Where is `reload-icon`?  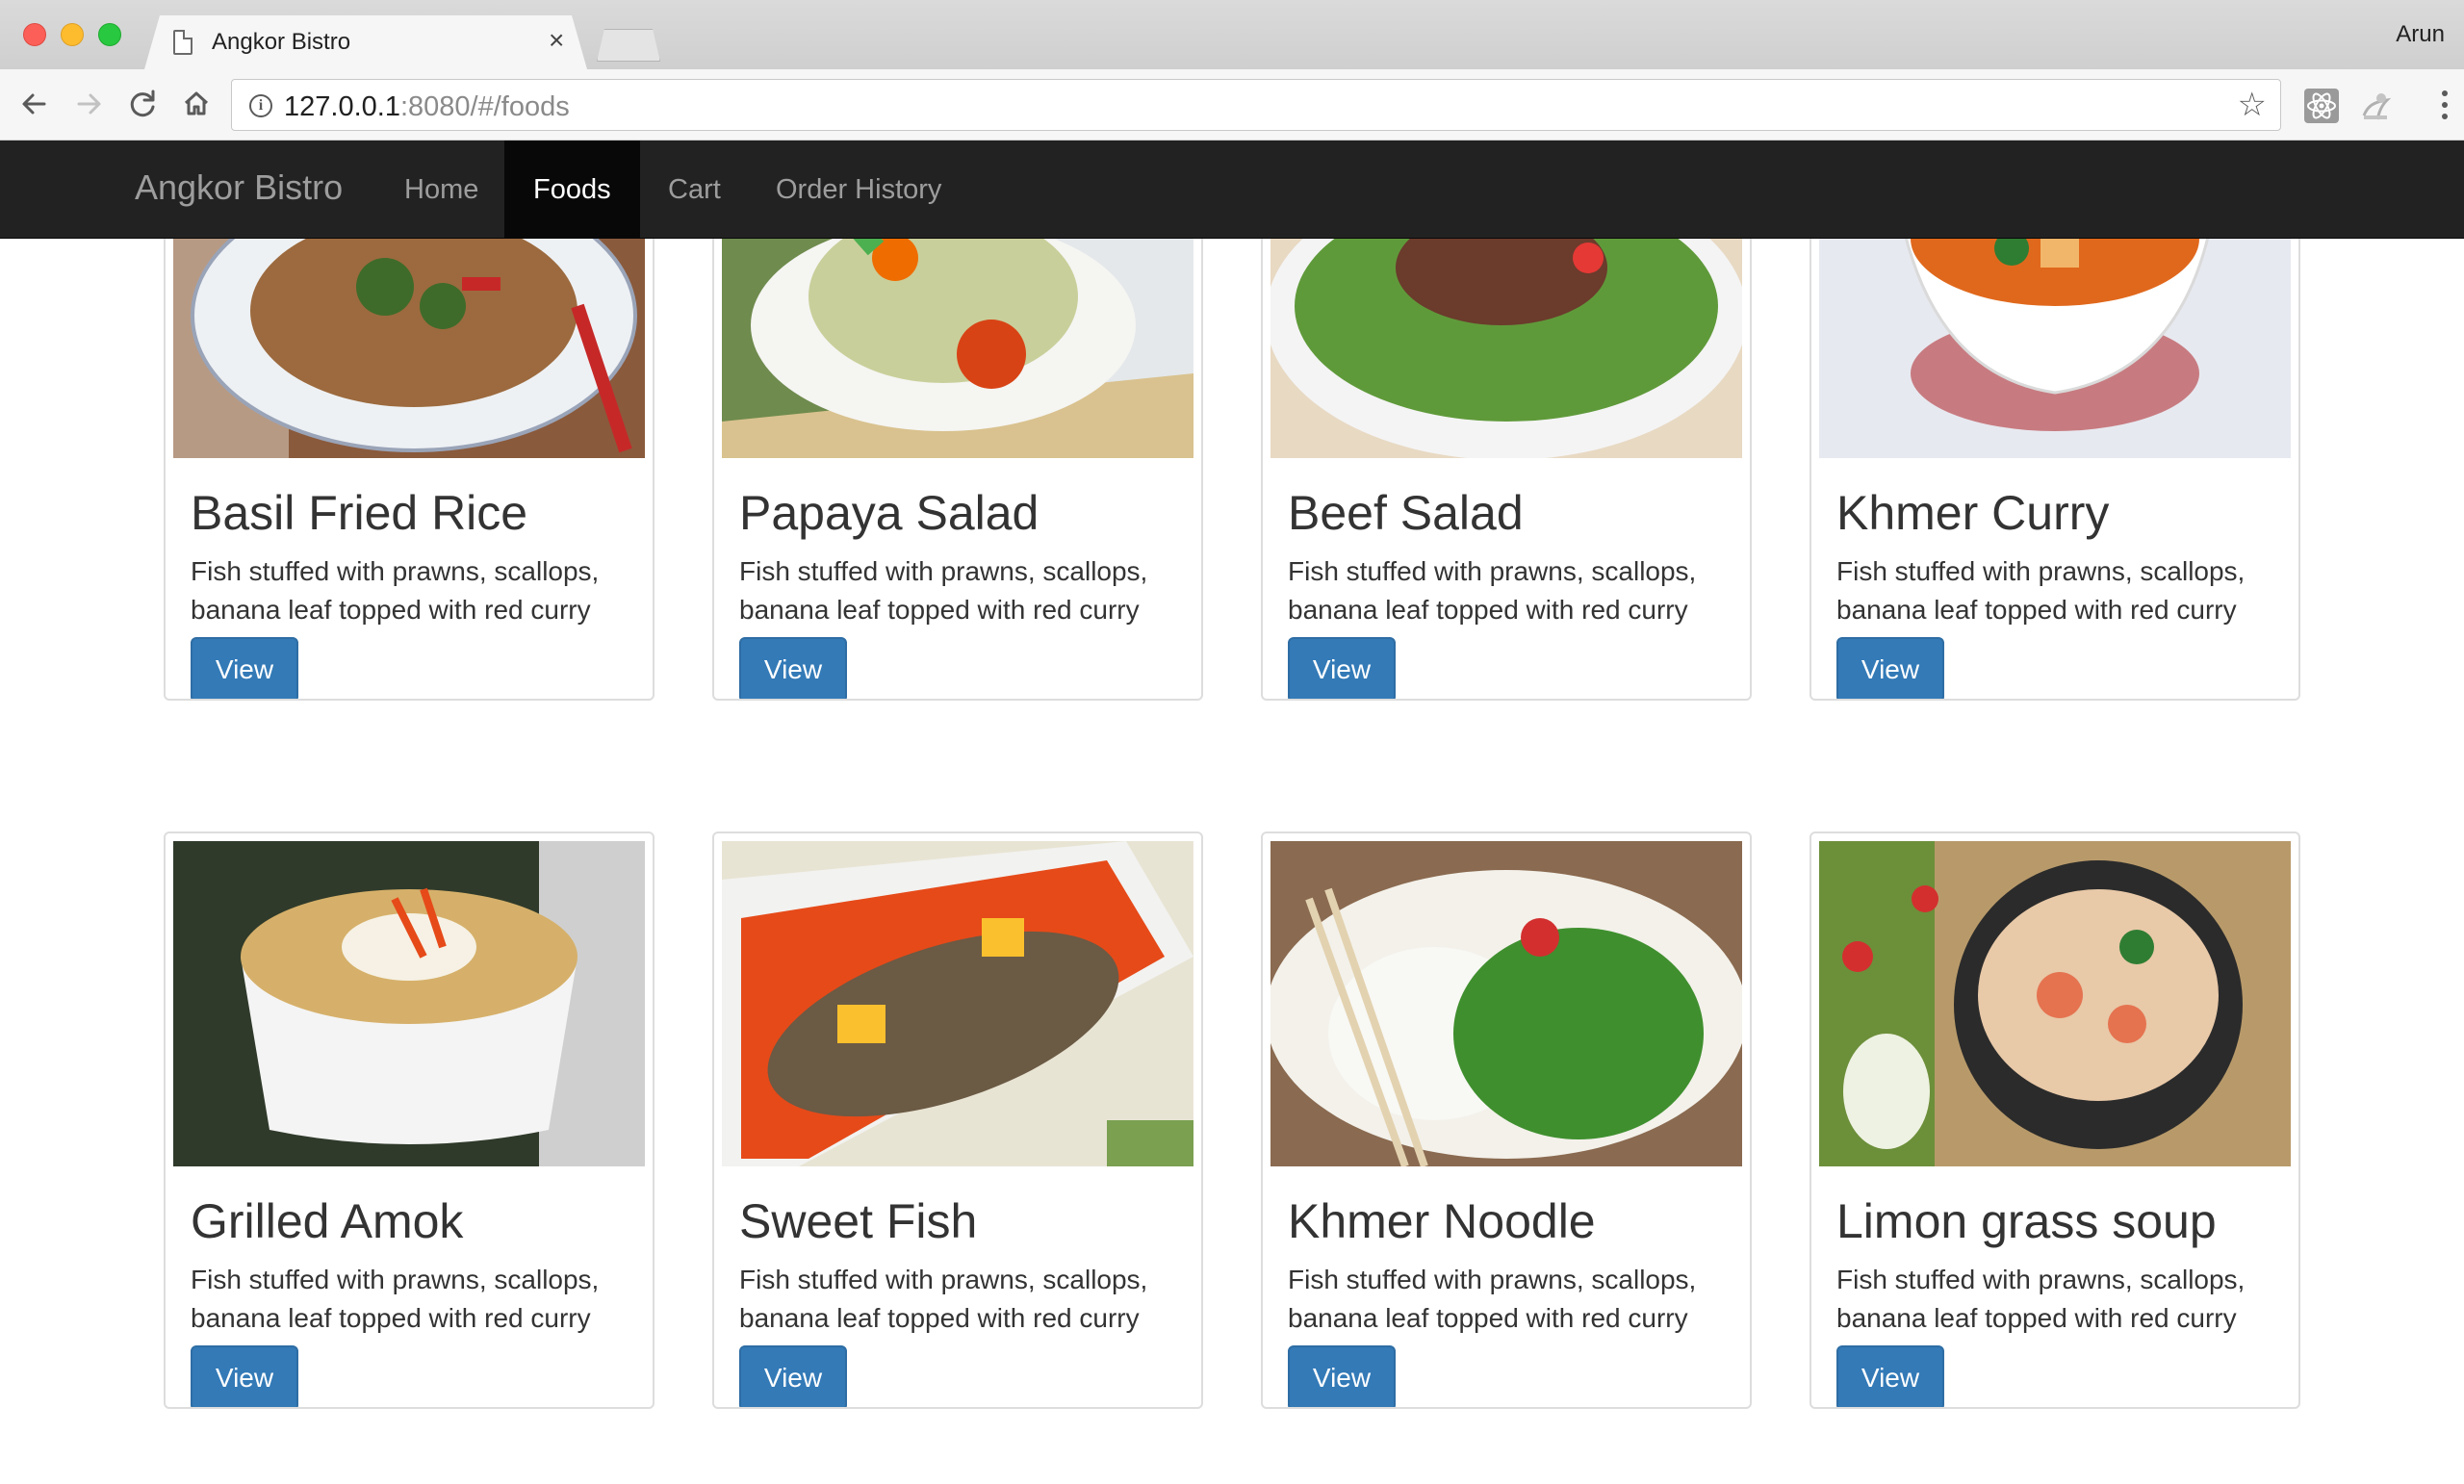 reload-icon is located at coordinates (142, 104).